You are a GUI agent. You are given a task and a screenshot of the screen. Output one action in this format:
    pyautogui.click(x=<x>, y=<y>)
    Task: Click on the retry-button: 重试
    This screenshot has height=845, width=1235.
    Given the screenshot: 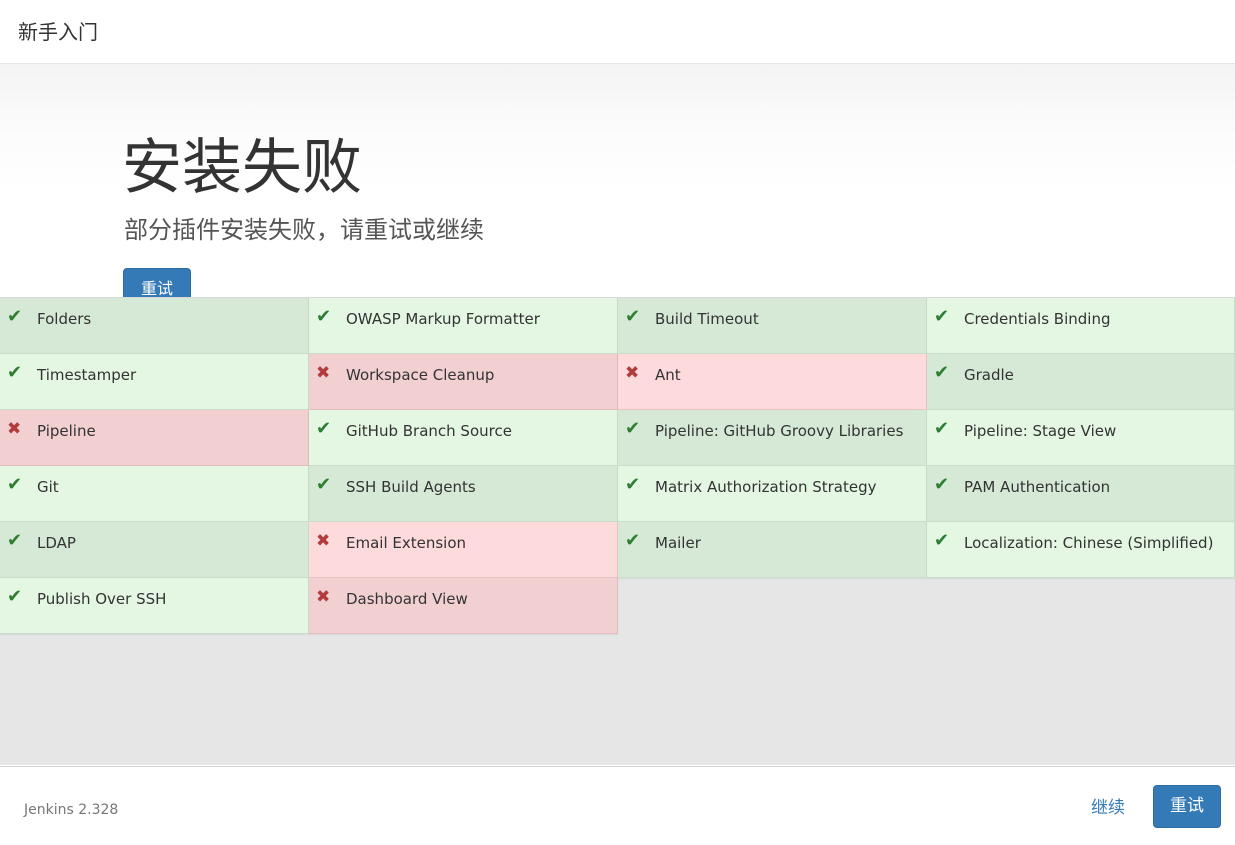 What is the action you would take?
    pyautogui.click(x=1187, y=806)
    